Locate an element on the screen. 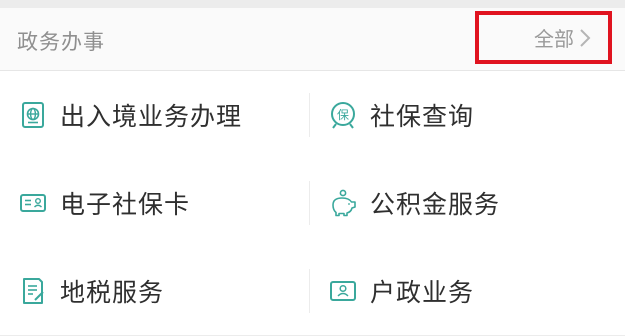 The image size is (625, 336). tax-document-icon is located at coordinates (33, 291).